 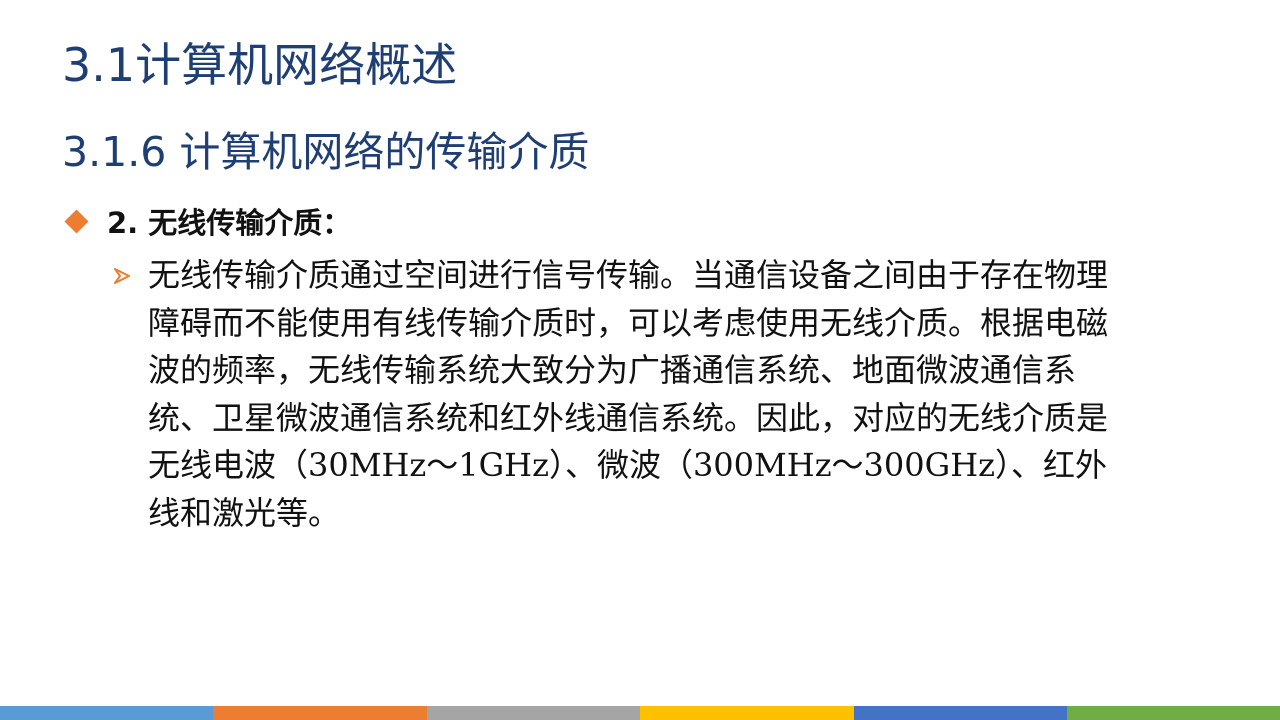 I want to click on bullet-level1: 2. 无线传输介质：, so click(x=208, y=221).